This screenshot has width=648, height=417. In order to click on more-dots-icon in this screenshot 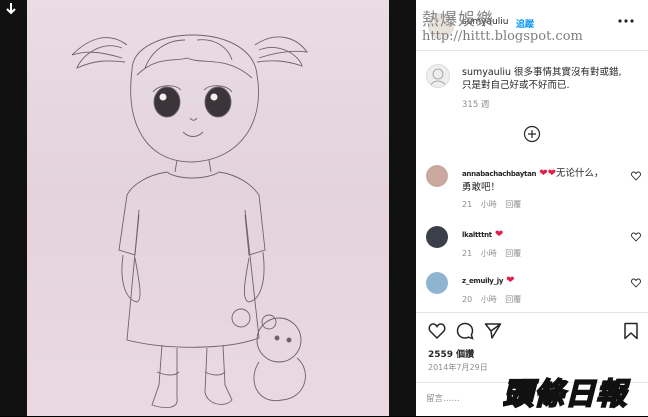, I will do `click(626, 21)`.